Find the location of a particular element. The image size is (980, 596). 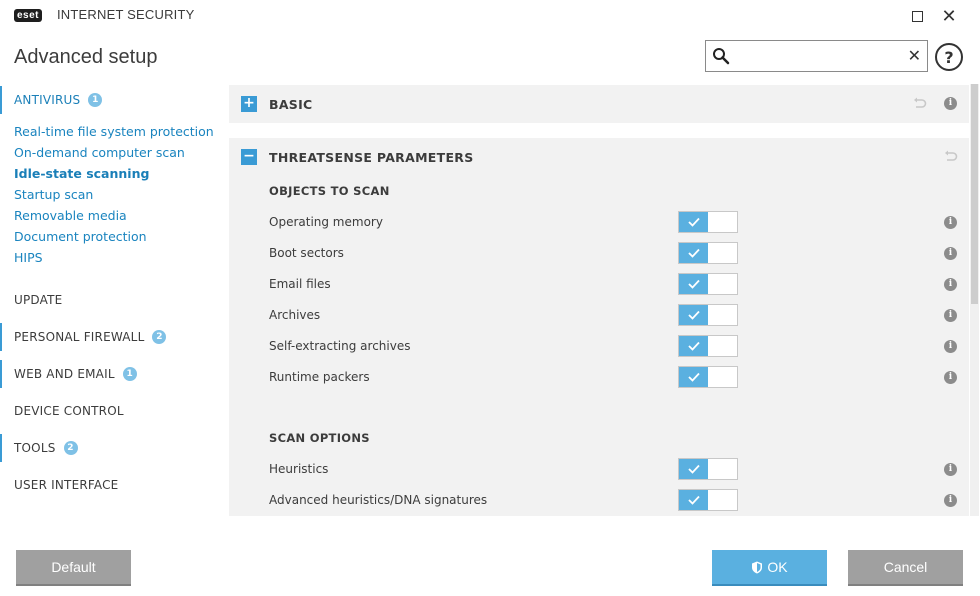

sidebar-section-antivirus: ANTIVIRUS 1 is located at coordinates (114, 100).